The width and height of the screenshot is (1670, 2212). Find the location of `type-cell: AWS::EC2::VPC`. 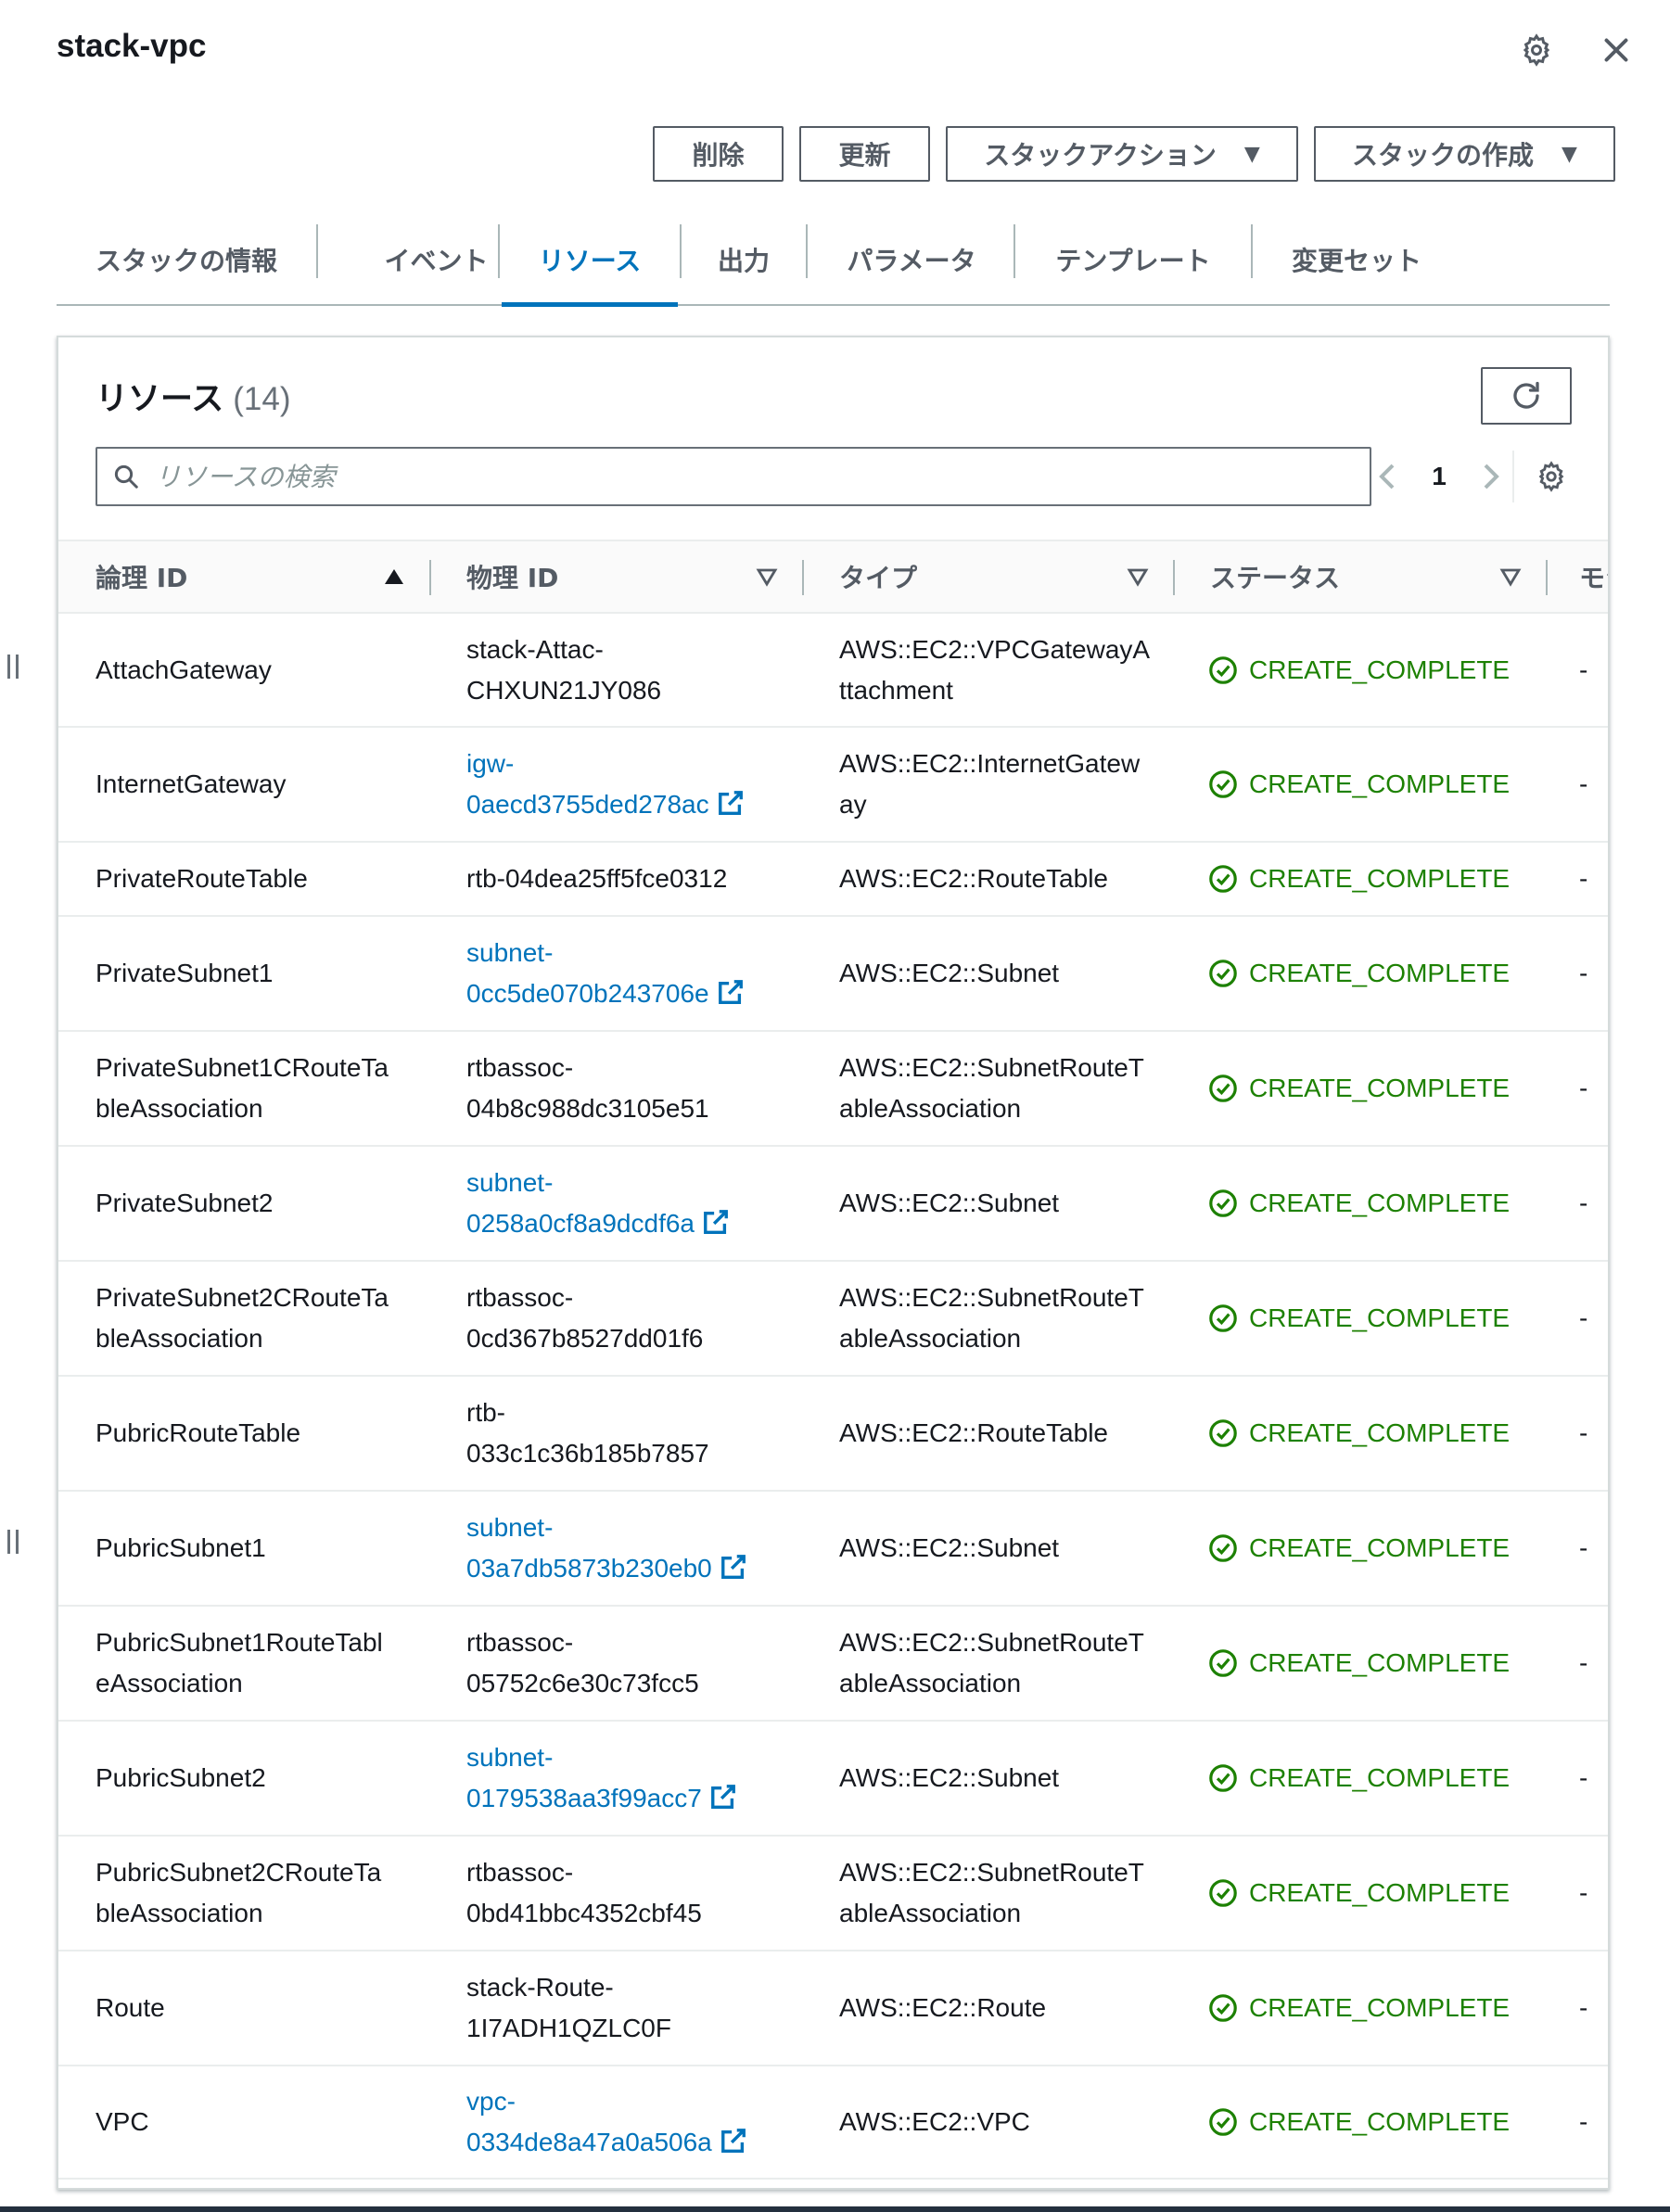

type-cell: AWS::EC2::VPC is located at coordinates (1015, 2122).